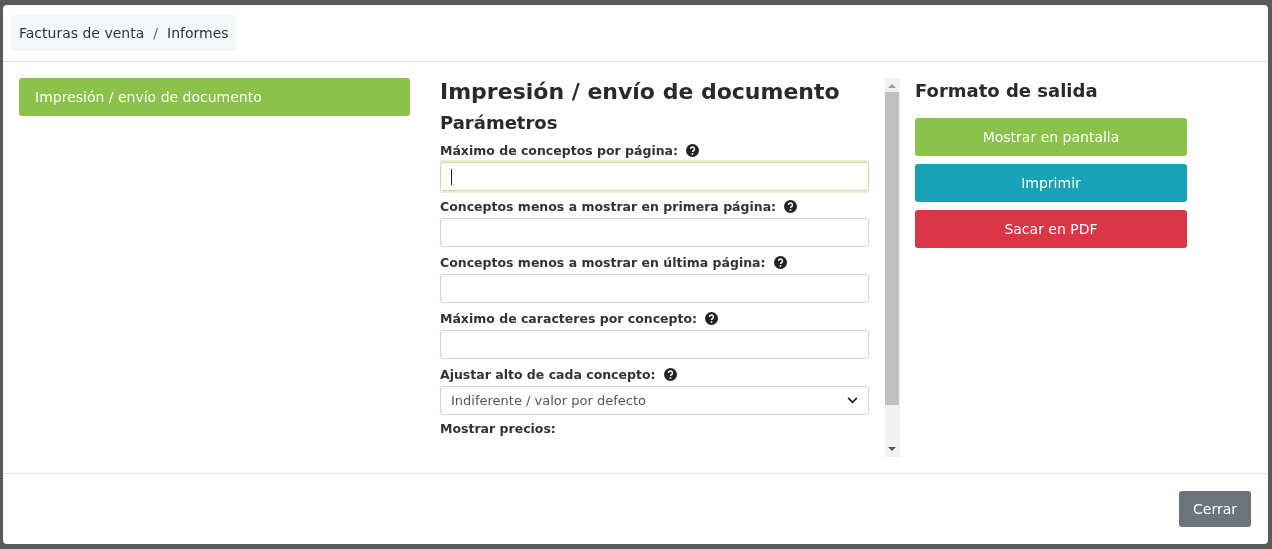 This screenshot has height=549, width=1272. Describe the element at coordinates (1215, 509) in the screenshot. I see `close-button: Cerrar` at that location.